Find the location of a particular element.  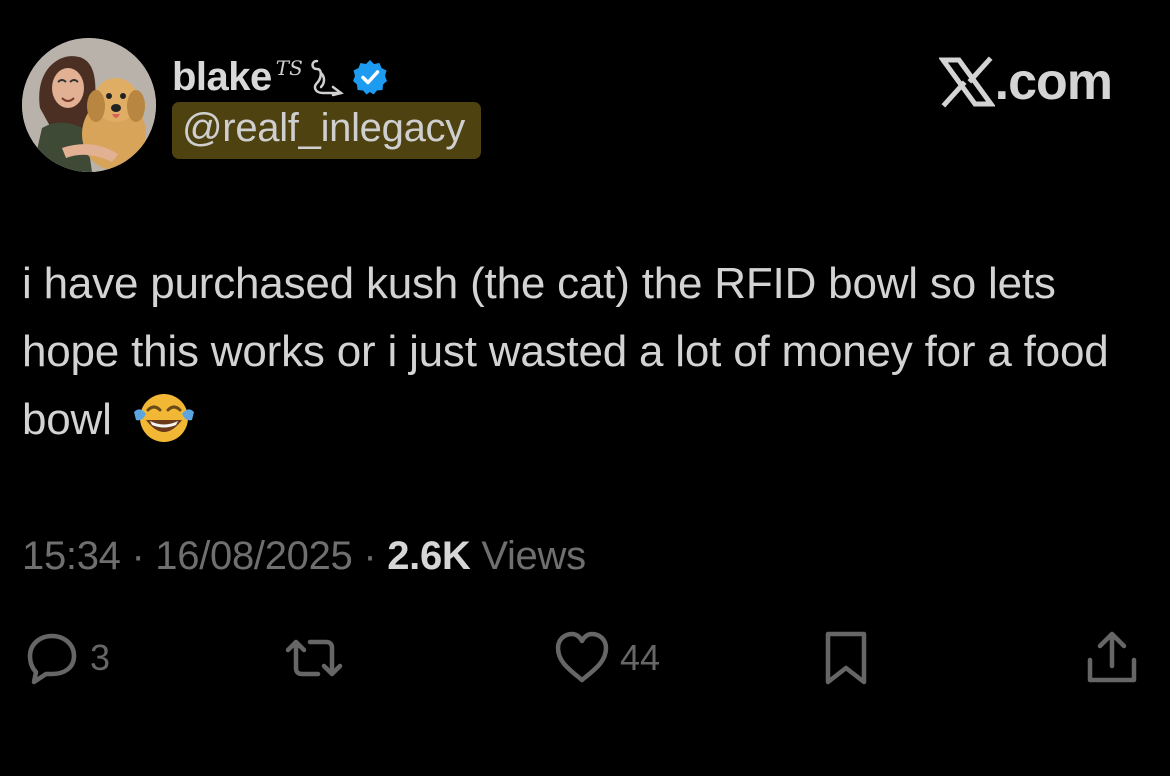

like-count: 44 is located at coordinates (640, 657).